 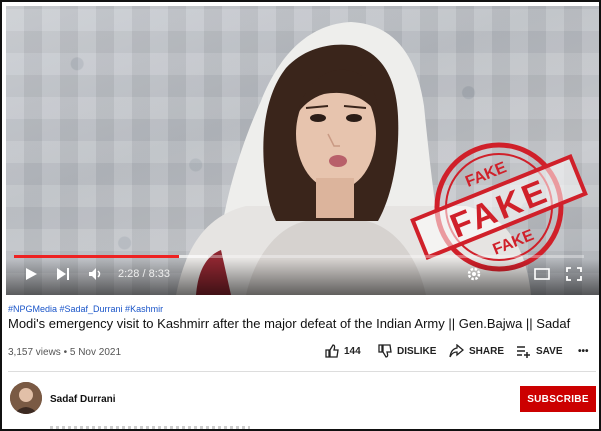 I want to click on video-hashtags: #NPGMedia #Sadaf_Durrani #Kashmir, so click(x=85, y=309).